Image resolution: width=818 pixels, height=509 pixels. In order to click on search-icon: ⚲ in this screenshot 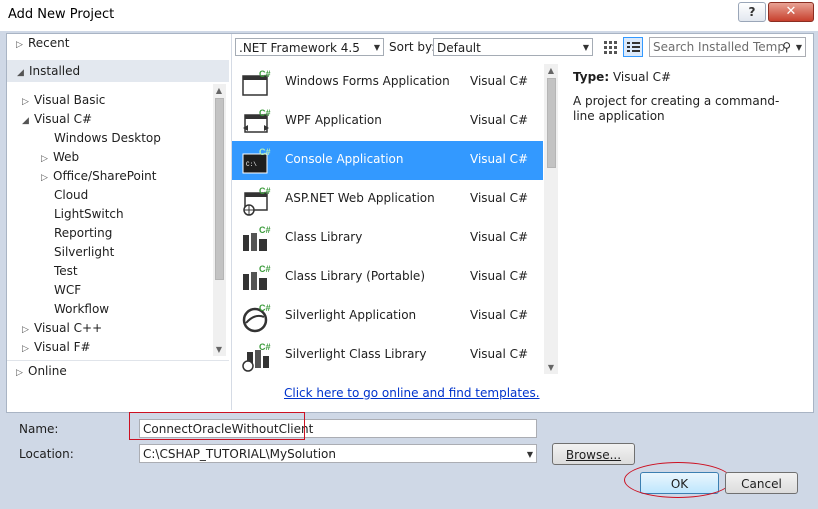, I will do `click(786, 47)`.